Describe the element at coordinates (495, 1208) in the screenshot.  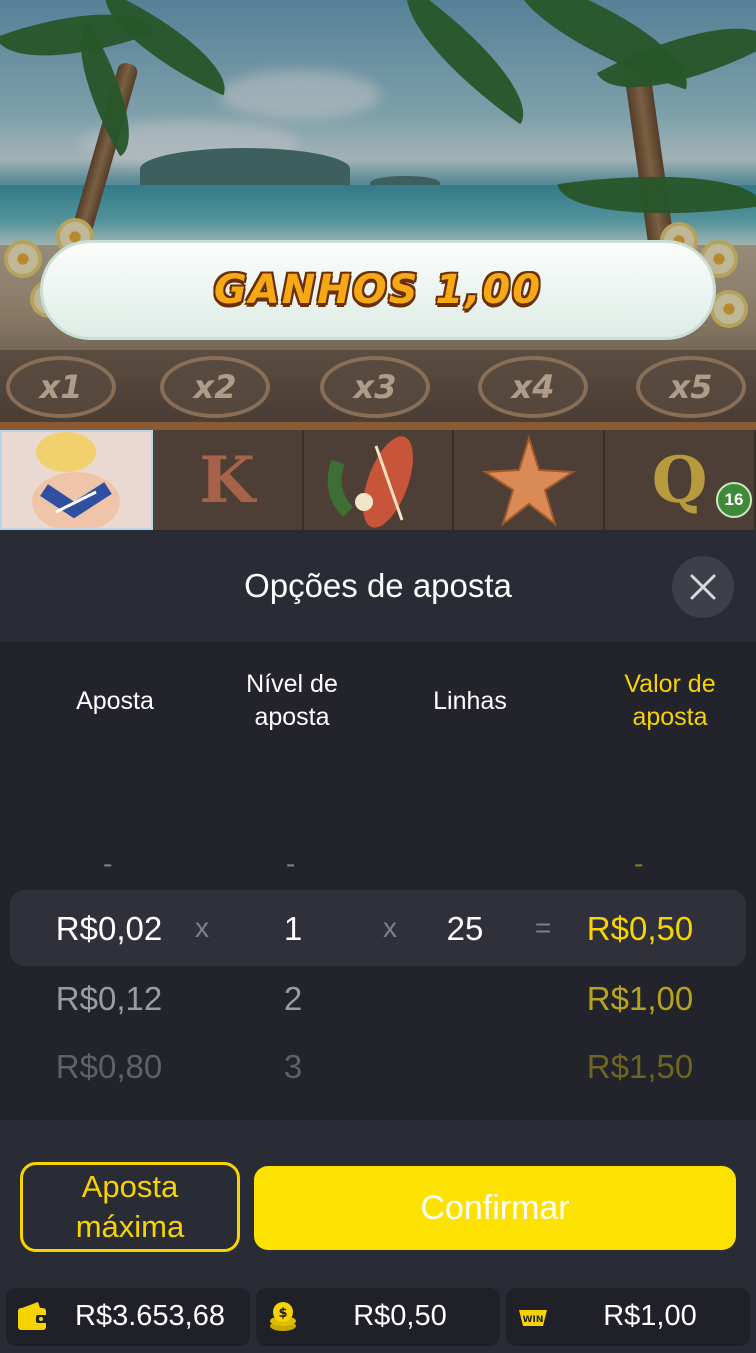
I see `confirm-button: Confirmar` at that location.